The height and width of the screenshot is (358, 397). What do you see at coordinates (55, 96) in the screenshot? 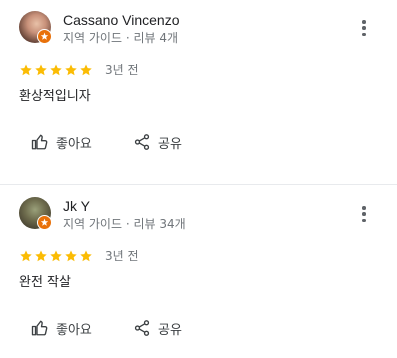
I see `review-text: 환상적입니자` at bounding box center [55, 96].